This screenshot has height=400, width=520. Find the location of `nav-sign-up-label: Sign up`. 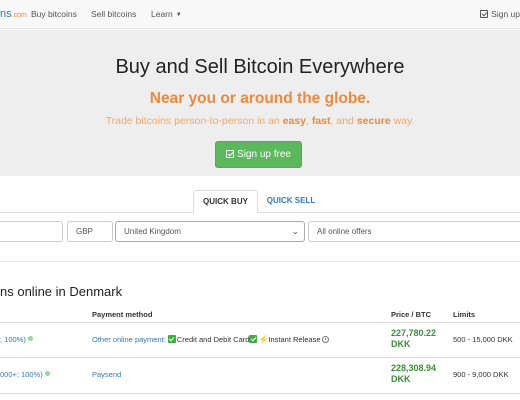

nav-sign-up-label: Sign up is located at coordinates (505, 14).